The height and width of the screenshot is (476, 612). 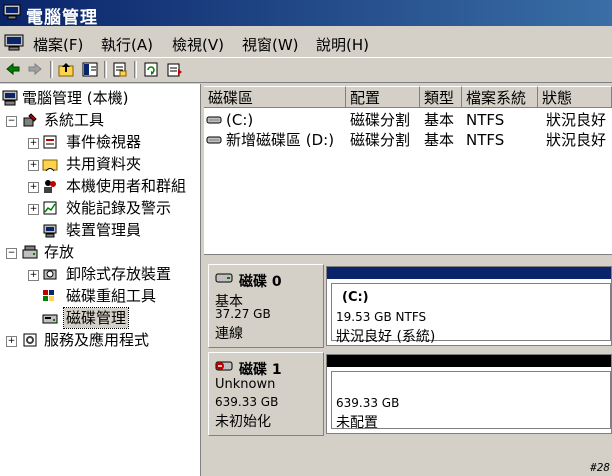 What do you see at coordinates (50, 230) in the screenshot?
I see `device-manager-icon` at bounding box center [50, 230].